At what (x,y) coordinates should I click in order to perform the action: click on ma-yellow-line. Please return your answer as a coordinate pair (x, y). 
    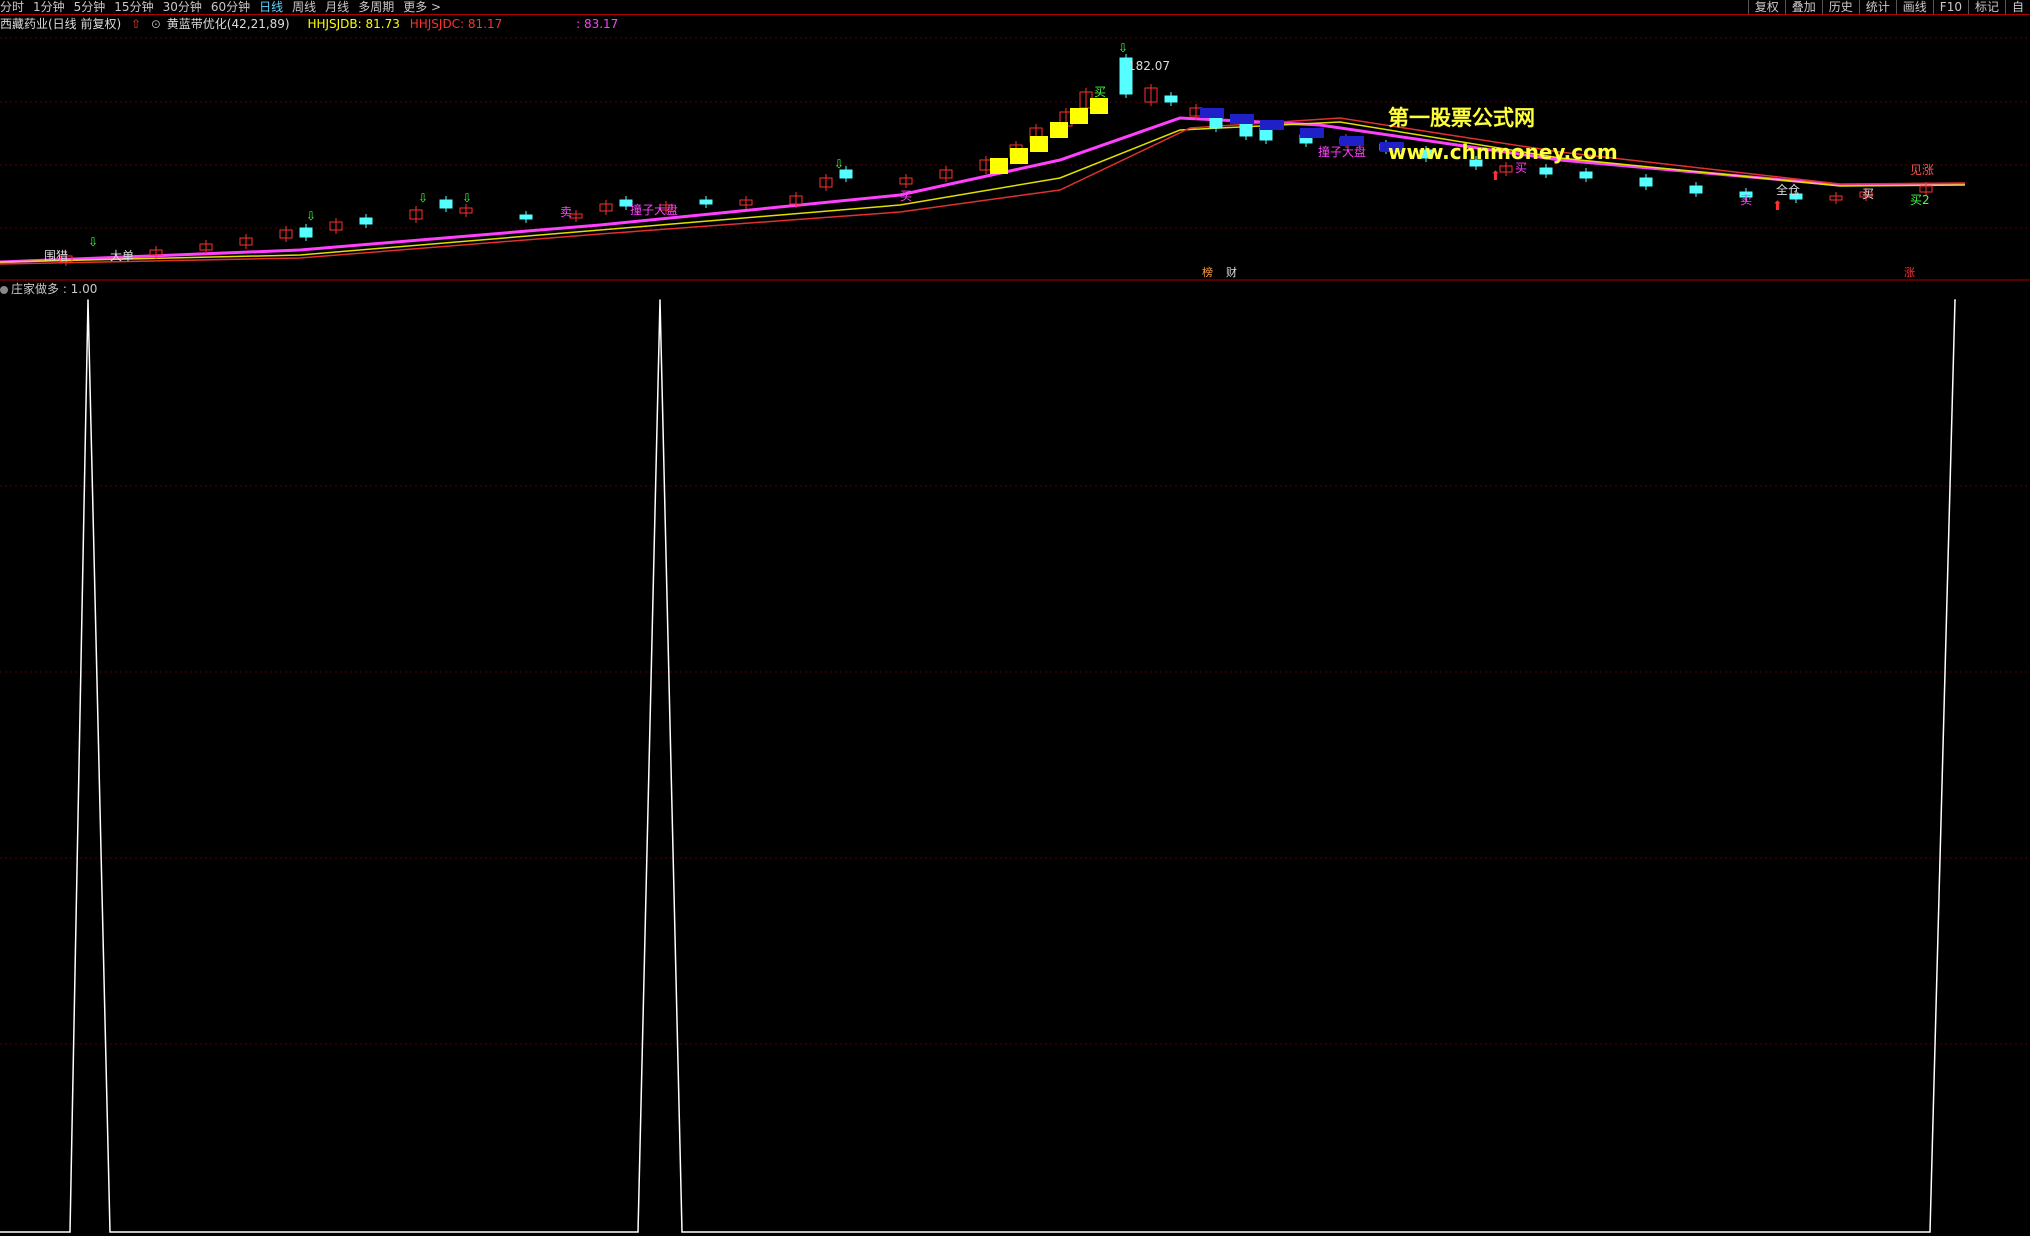
    Looking at the image, I should click on (983, 192).